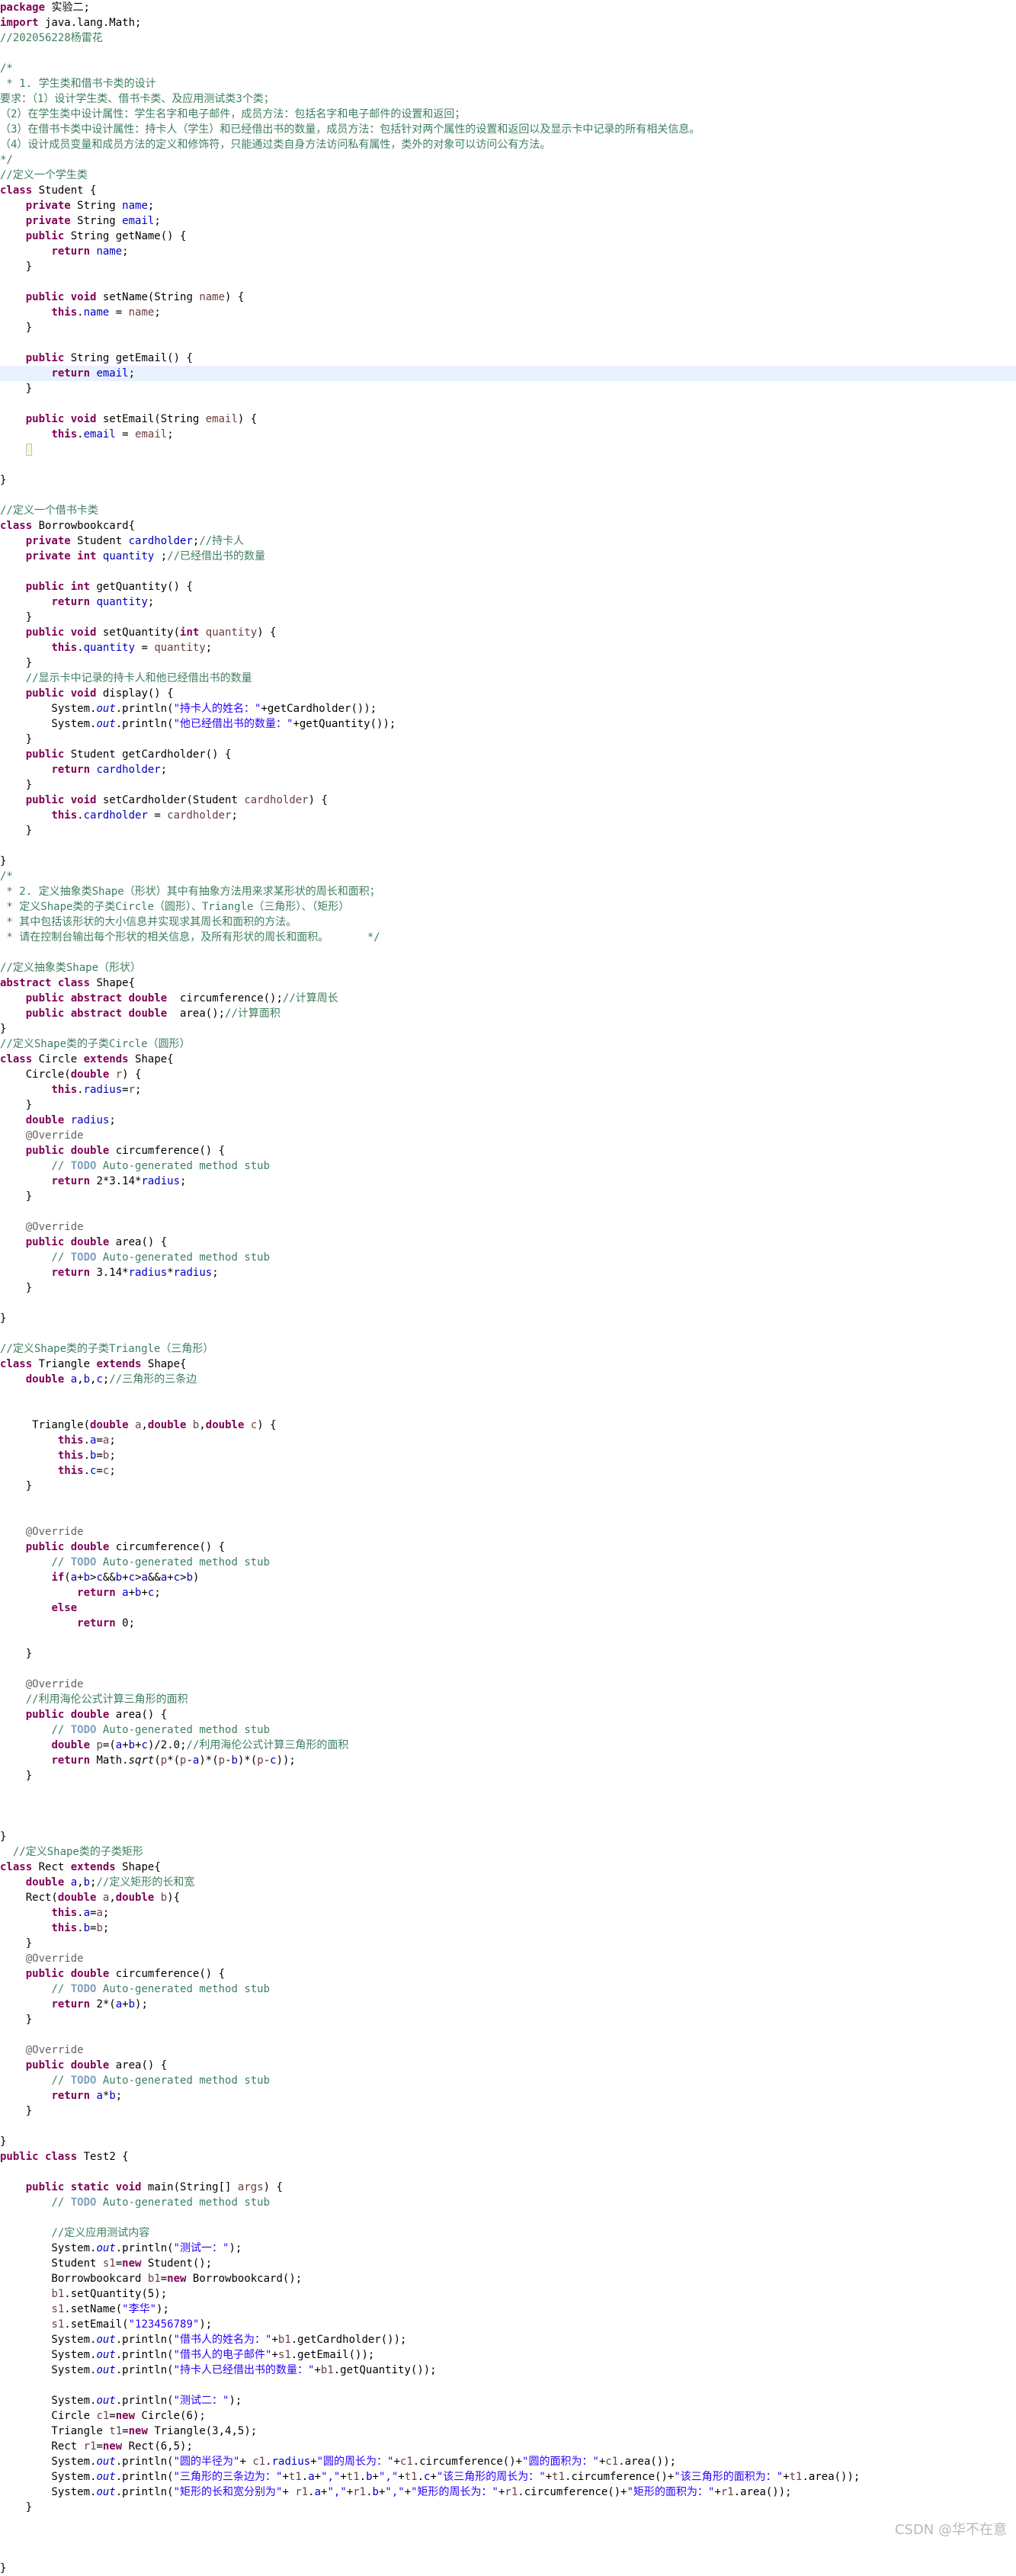  Describe the element at coordinates (508, 2233) in the screenshot. I see `code-line: //定义应用测试内容` at that location.